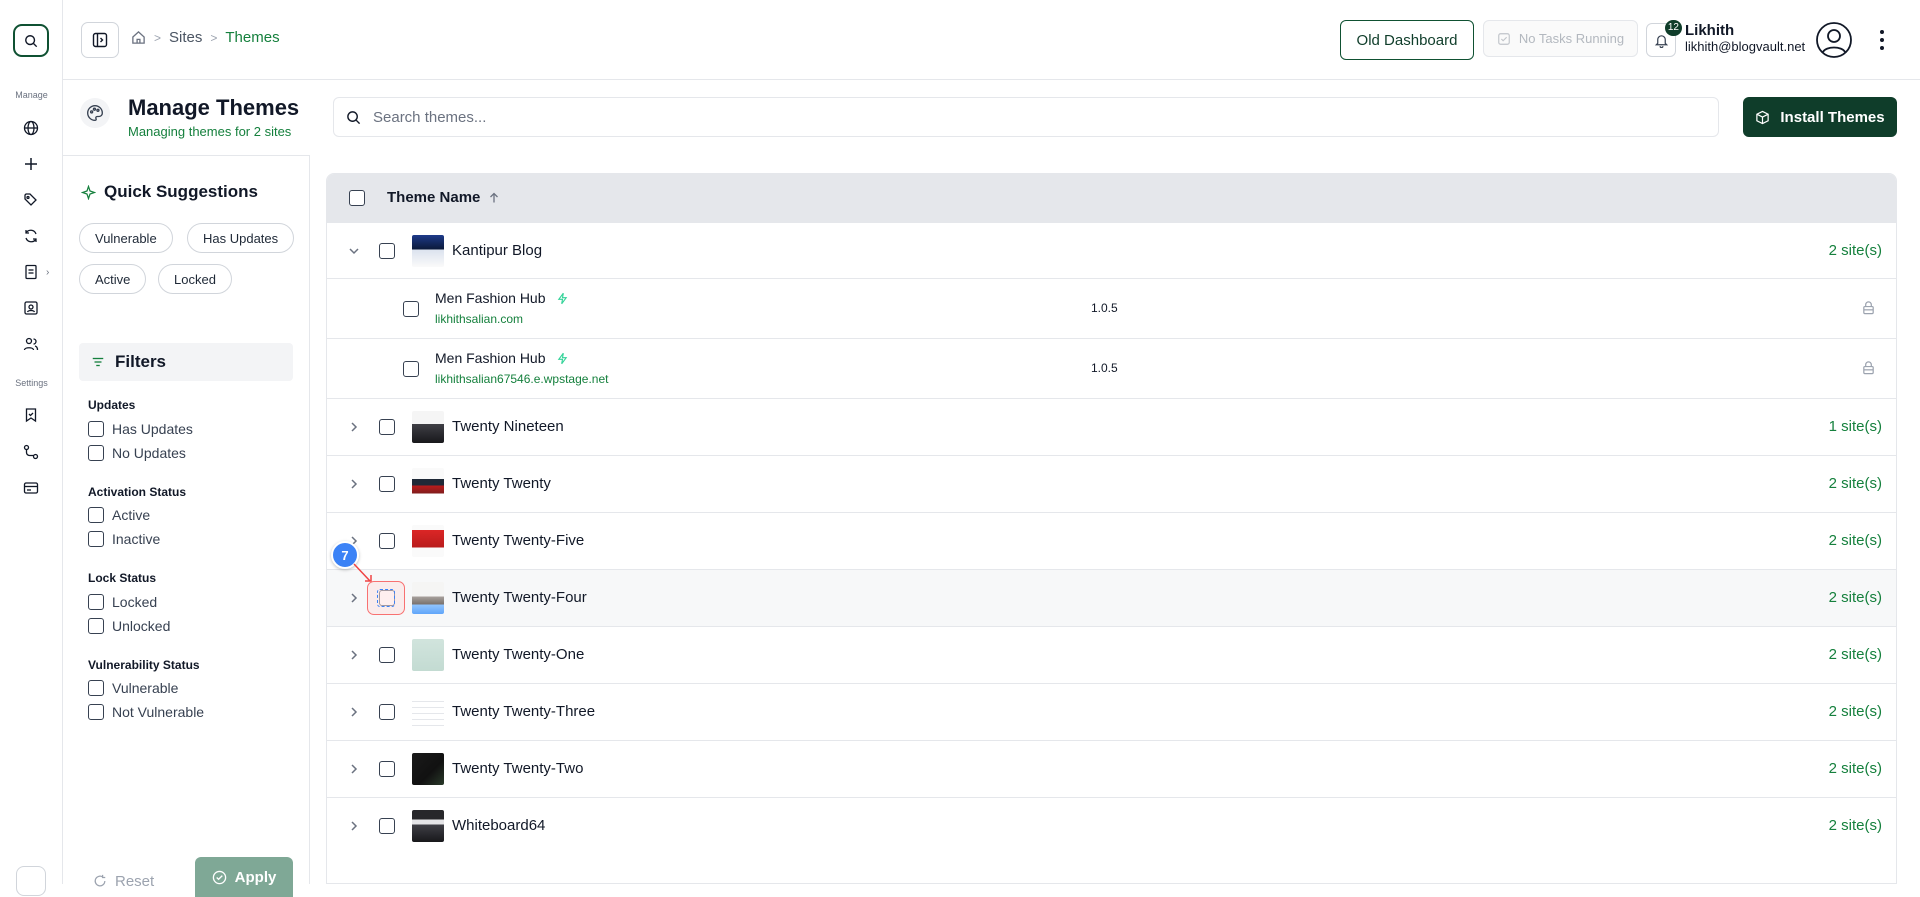 This screenshot has width=1920, height=897. What do you see at coordinates (1882, 40) in the screenshot?
I see `more-menu-icon` at bounding box center [1882, 40].